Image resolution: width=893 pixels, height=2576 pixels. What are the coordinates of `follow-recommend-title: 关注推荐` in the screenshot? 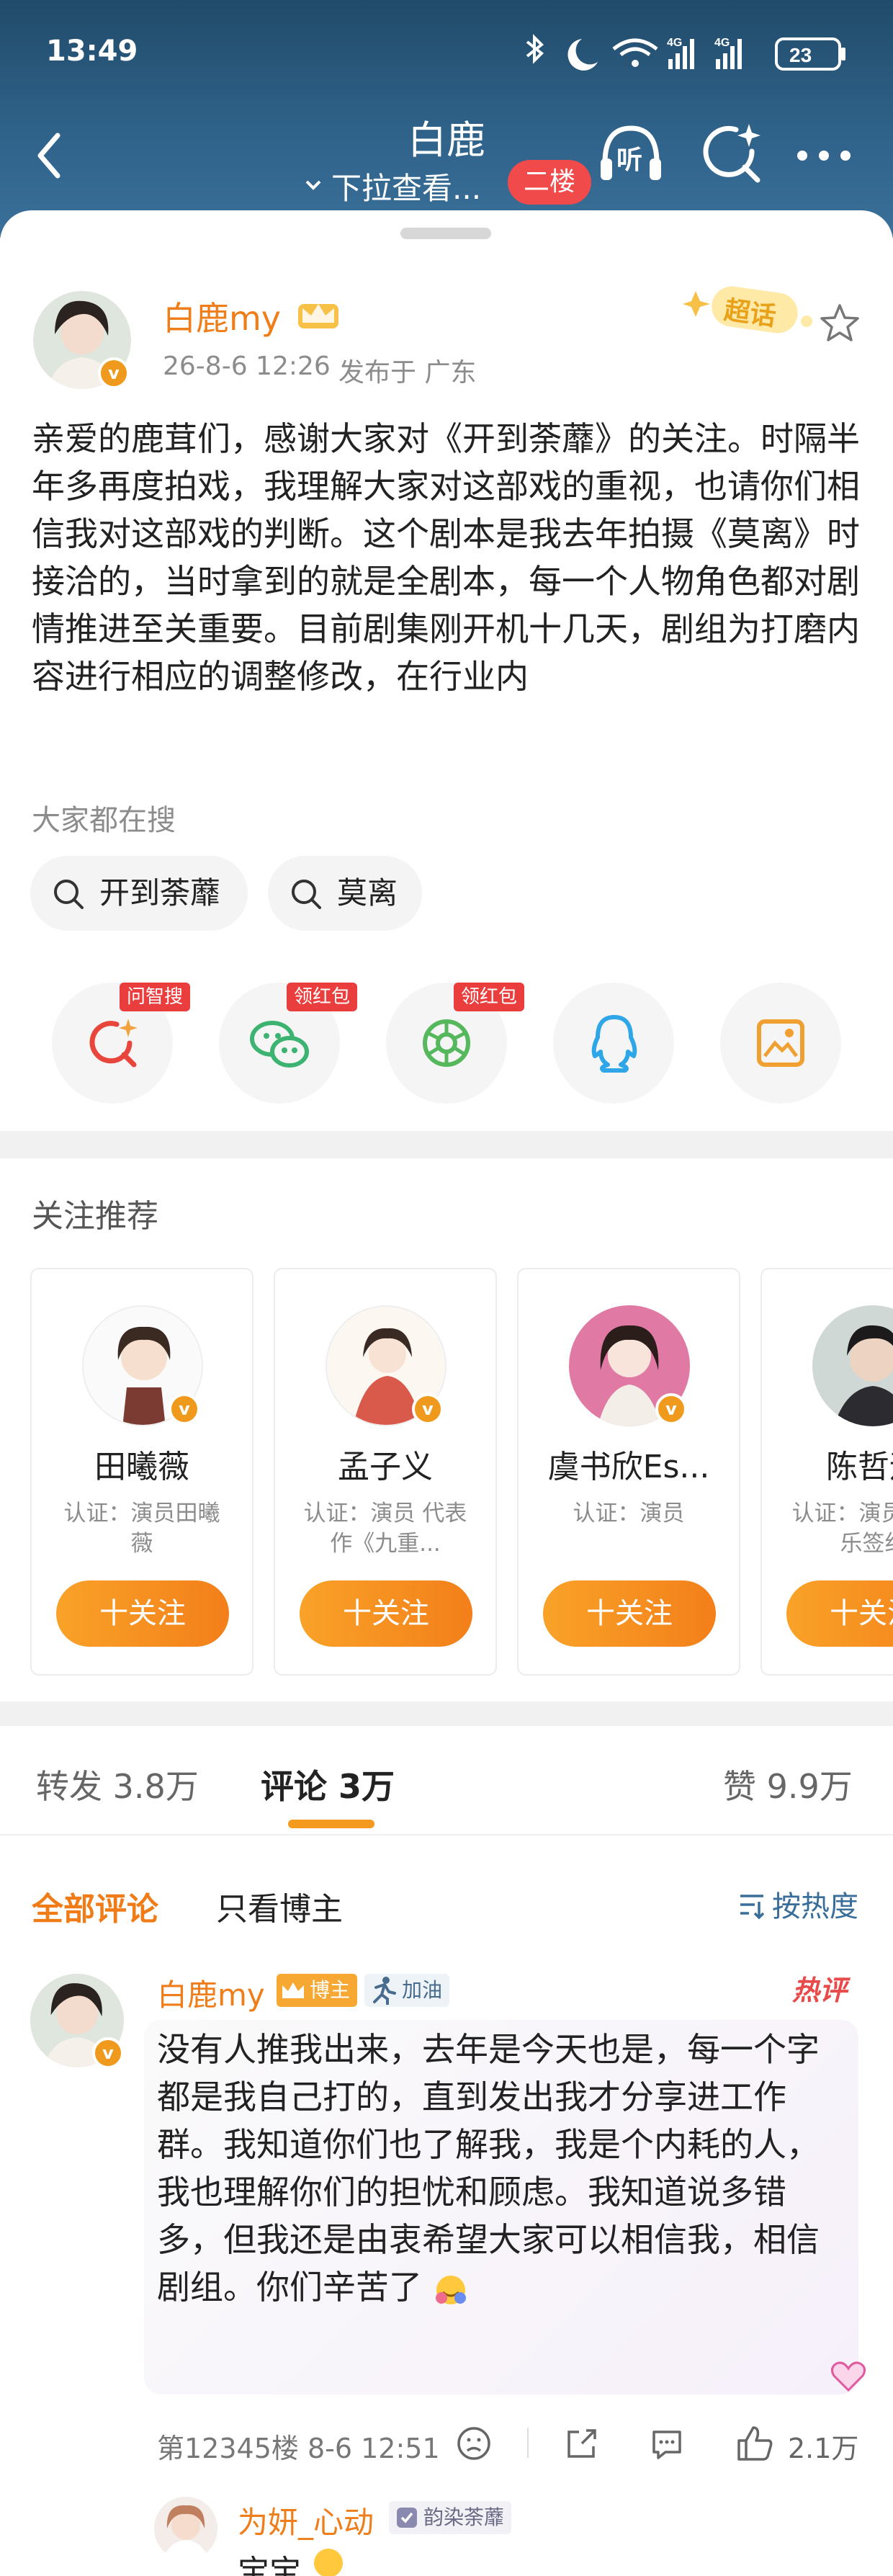 It's located at (95, 1216).